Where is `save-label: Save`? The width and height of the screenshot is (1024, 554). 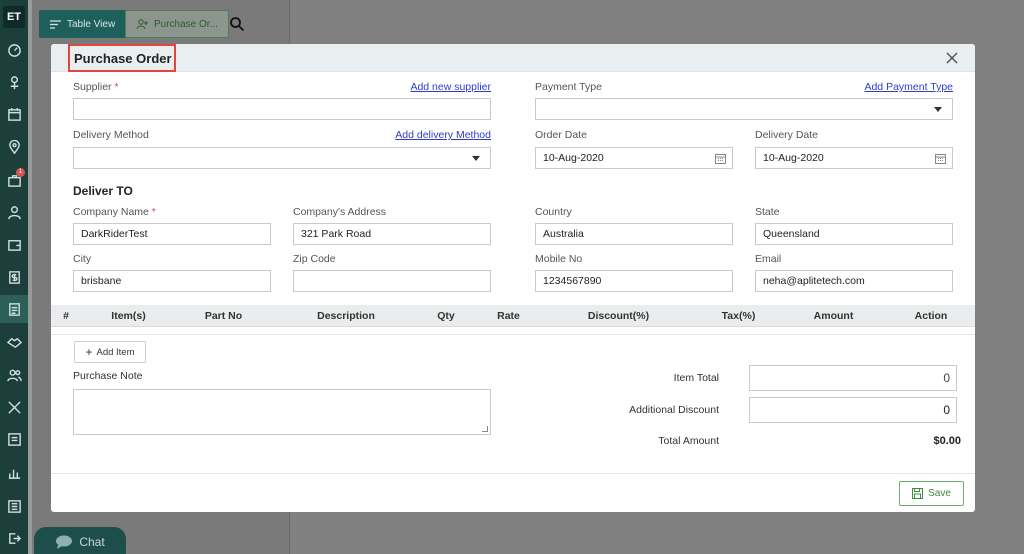
save-label: Save is located at coordinates (939, 493).